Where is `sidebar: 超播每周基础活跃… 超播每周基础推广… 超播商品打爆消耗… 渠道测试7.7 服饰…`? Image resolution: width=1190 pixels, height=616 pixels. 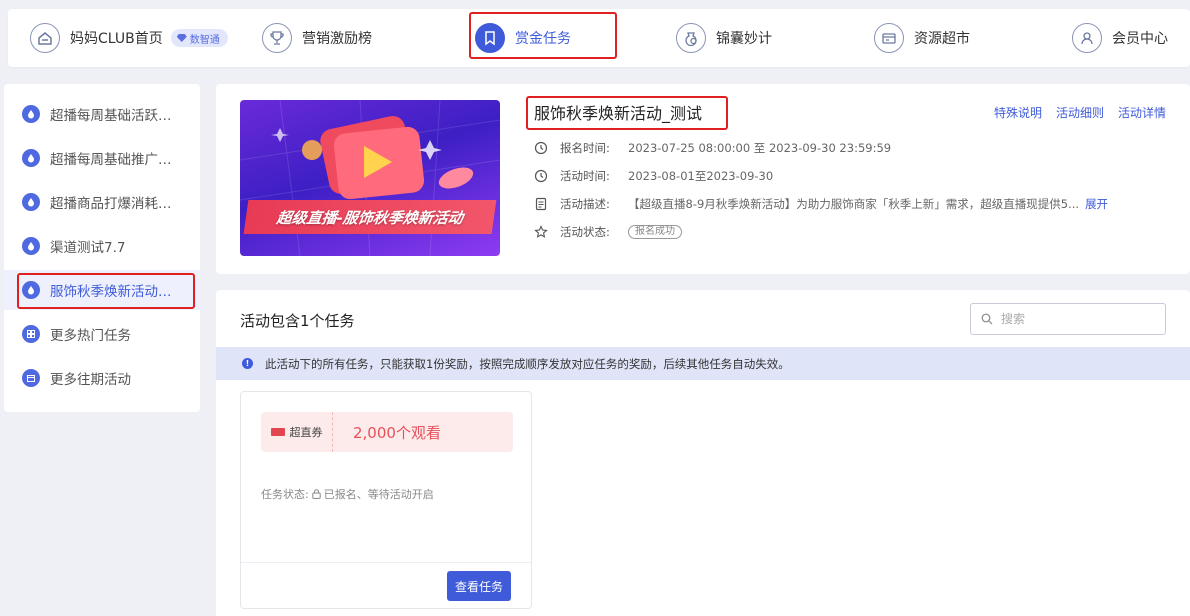 sidebar: 超播每周基础活跃… 超播每周基础推广… 超播商品打爆消耗… 渠道测试7.7 服饰… is located at coordinates (102, 248).